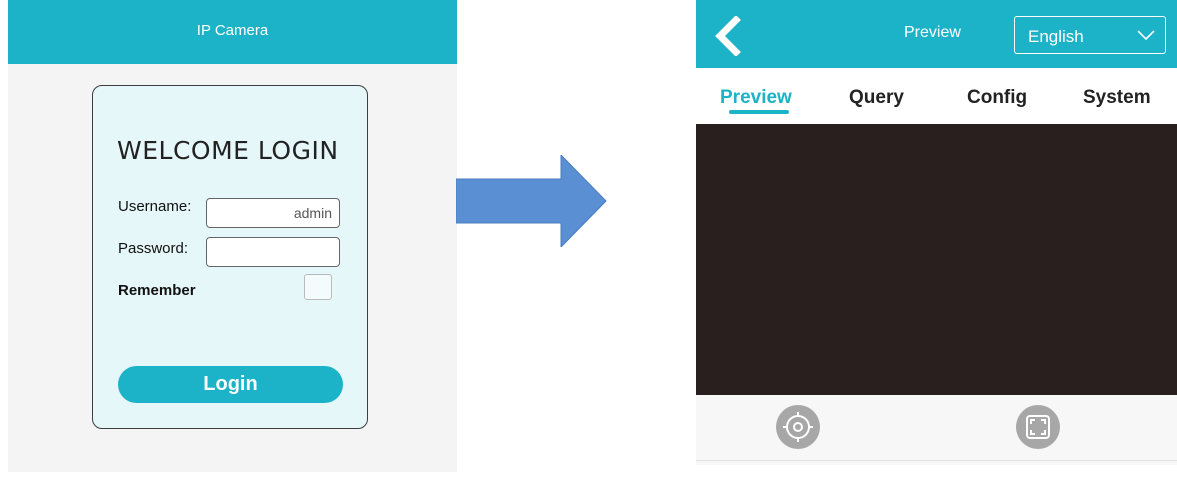 Image resolution: width=1177 pixels, height=480 pixels. I want to click on fullscreen-button, so click(1038, 427).